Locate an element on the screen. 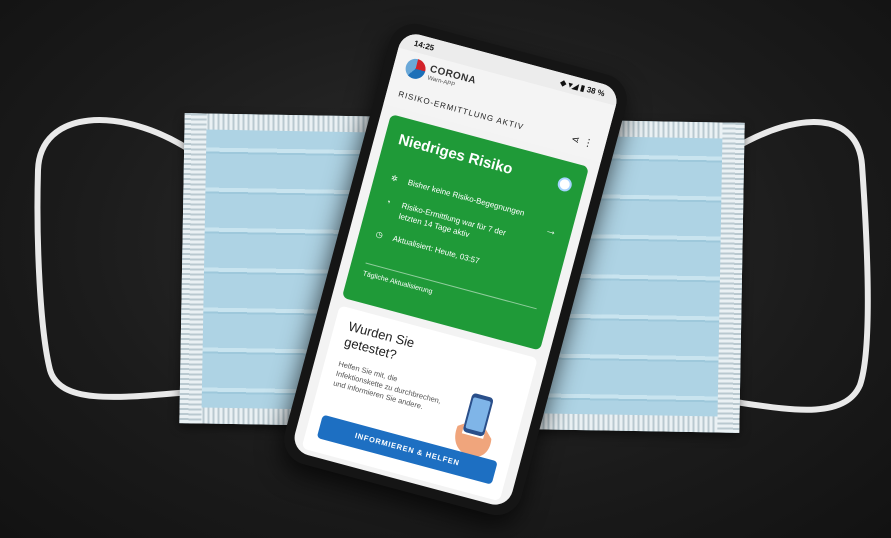 The height and width of the screenshot is (538, 891). daily-update-label: Tägliche Aktualisierung is located at coordinates (397, 283).